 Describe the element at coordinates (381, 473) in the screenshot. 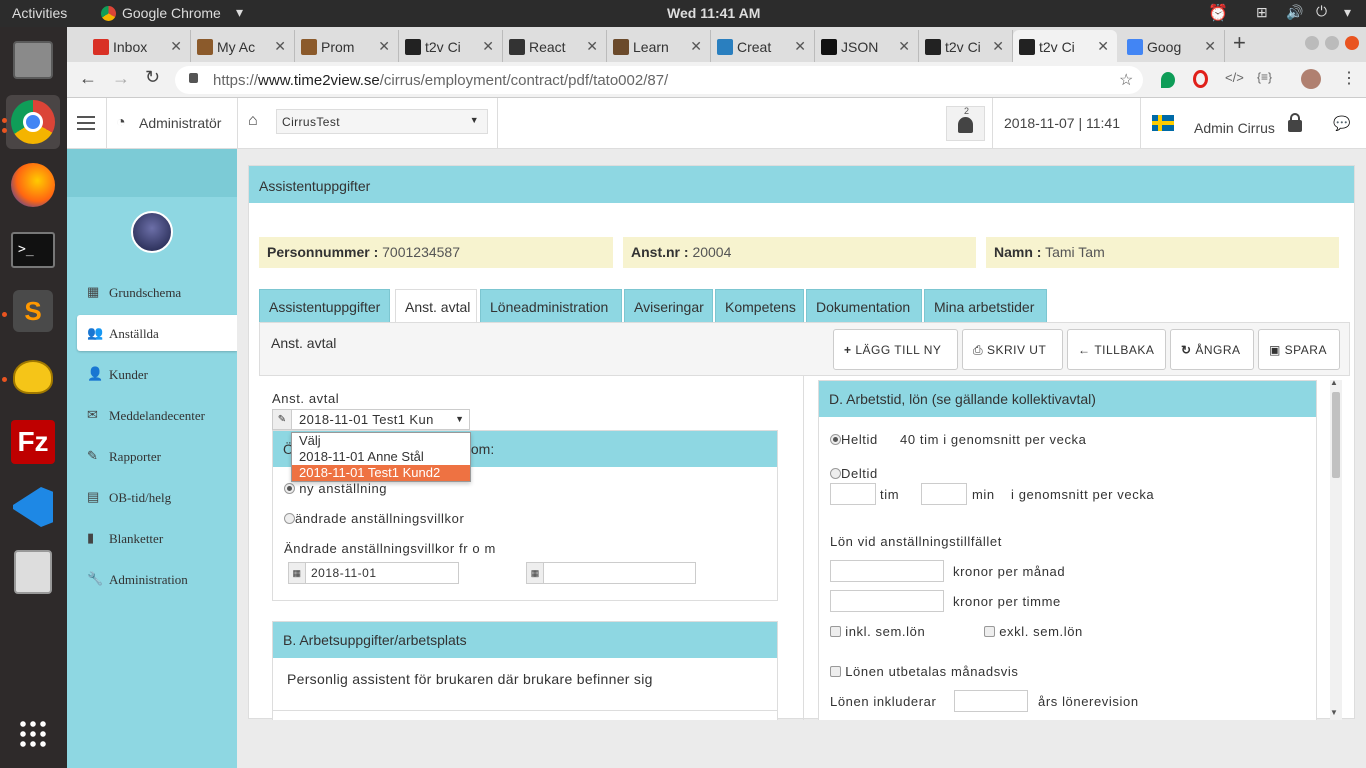

I see `dropdown-option-selected: 2018-11-01 Test1 Kund2` at that location.